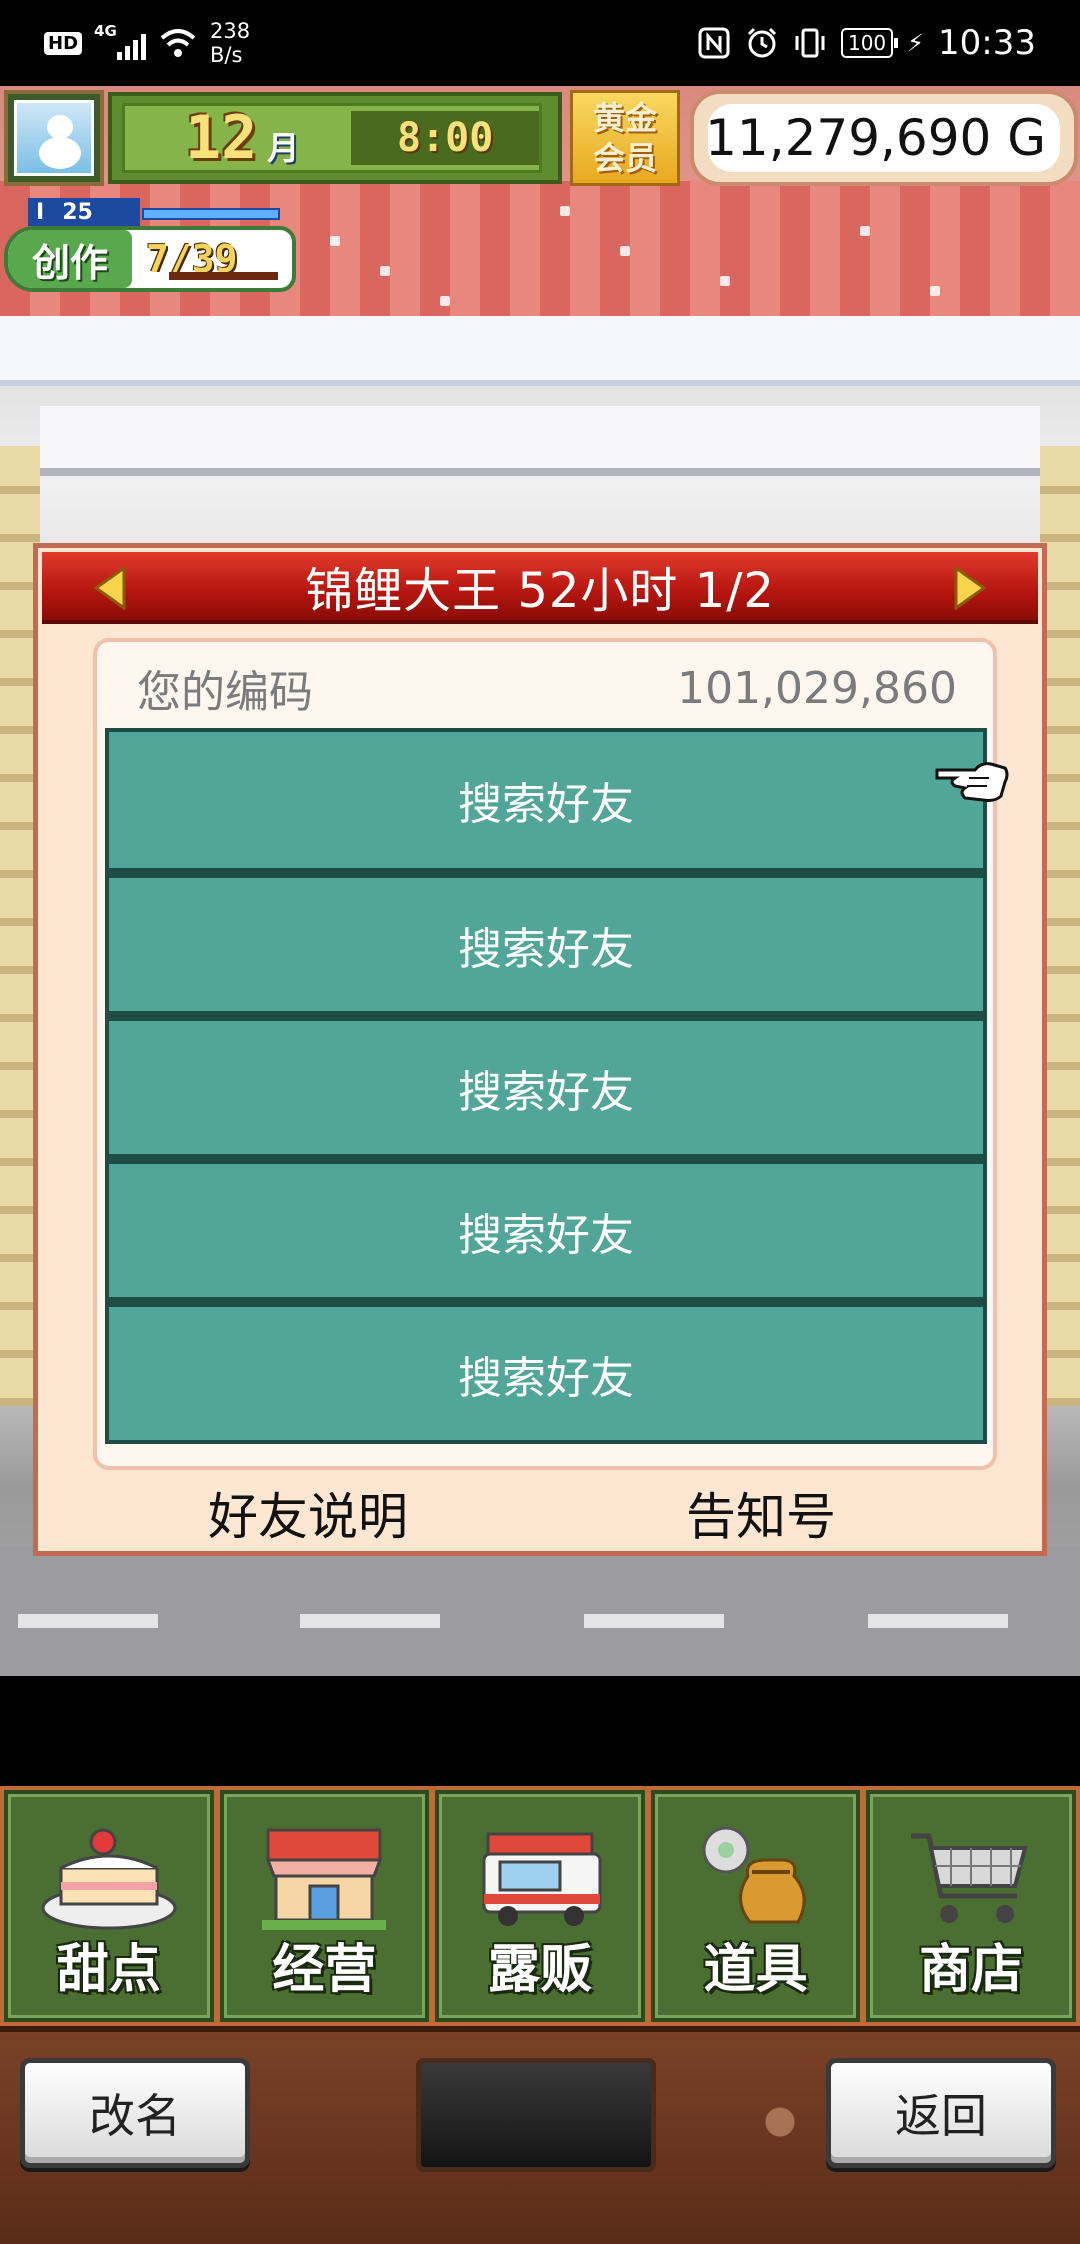  I want to click on main-menu: 甜点 经营 露贩 道具 商店, so click(540, 1906).